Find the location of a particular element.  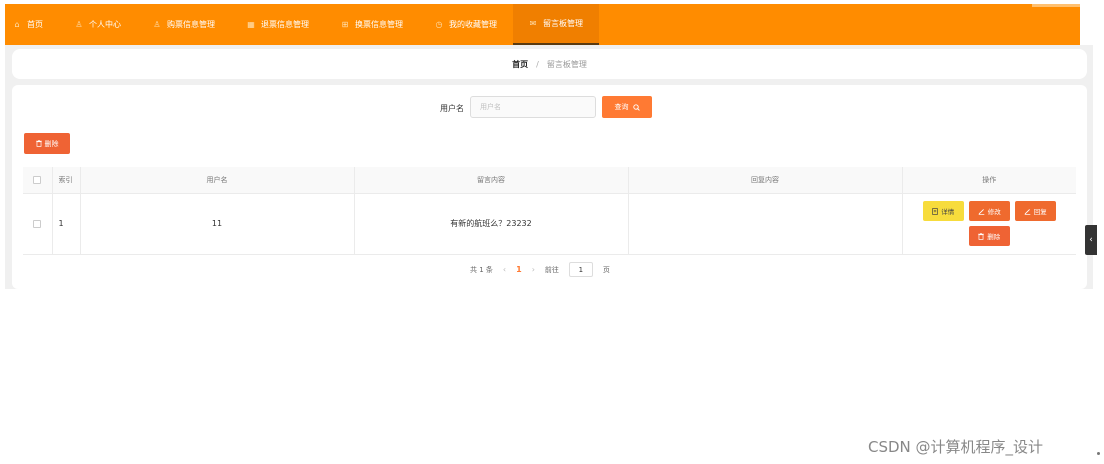

select-all-checkbox is located at coordinates (37, 179).